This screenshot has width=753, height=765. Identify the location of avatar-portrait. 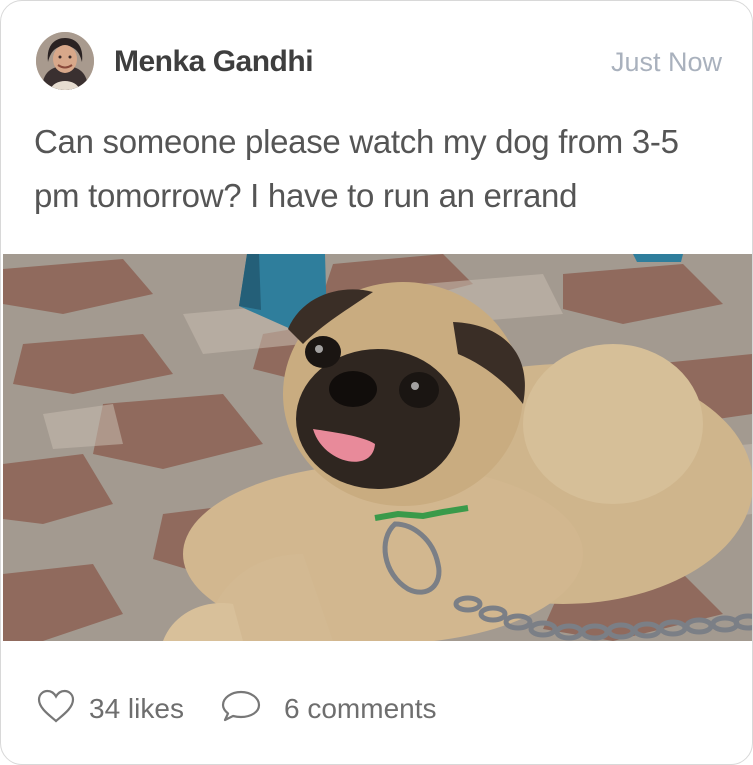
(65, 61).